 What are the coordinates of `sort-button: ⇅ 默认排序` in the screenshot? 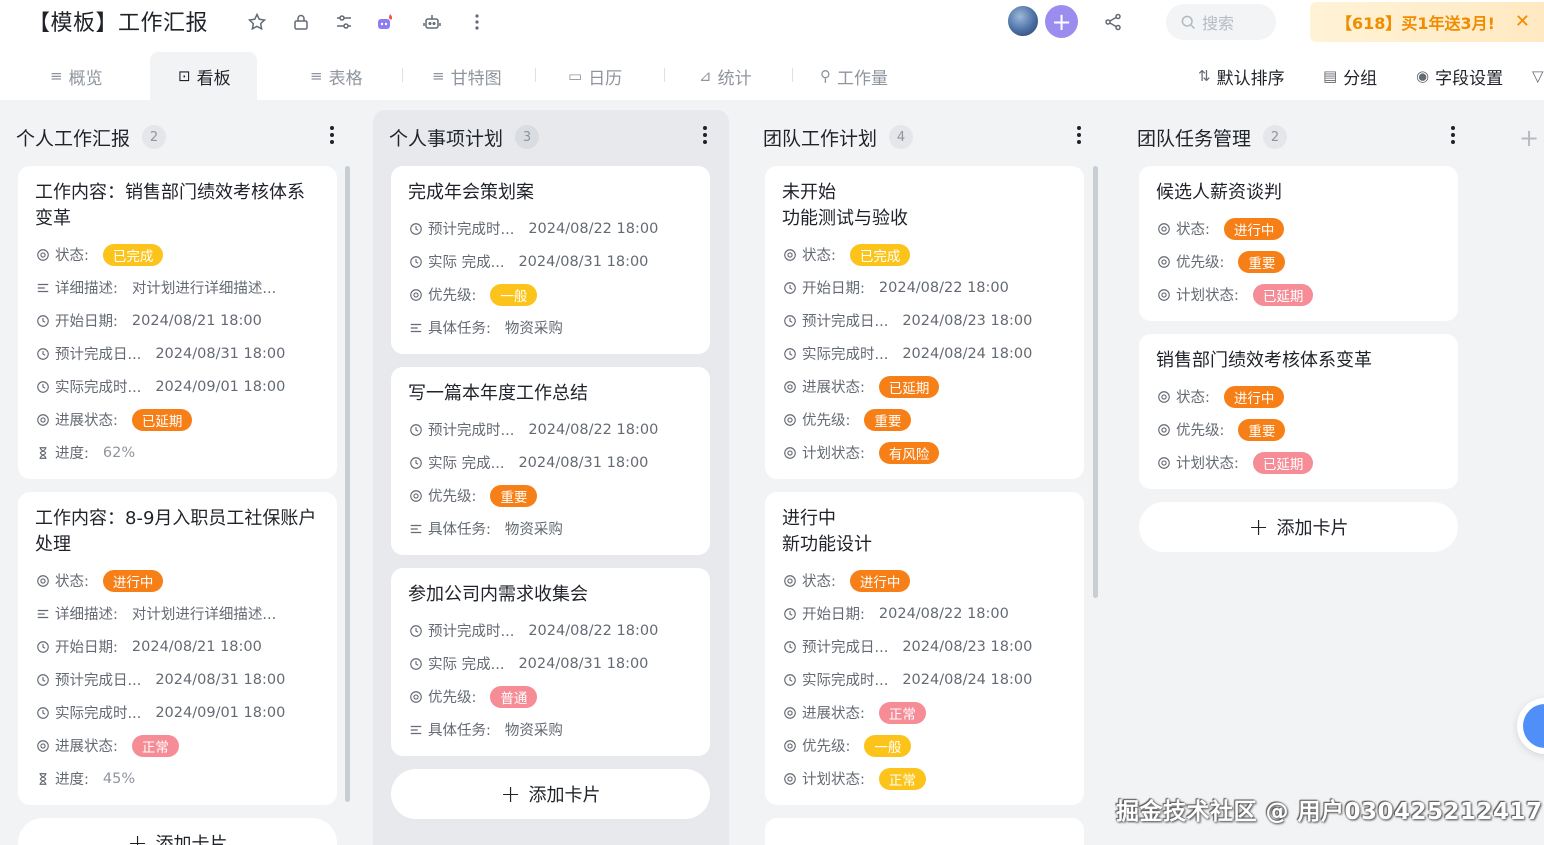 It's located at (1241, 76).